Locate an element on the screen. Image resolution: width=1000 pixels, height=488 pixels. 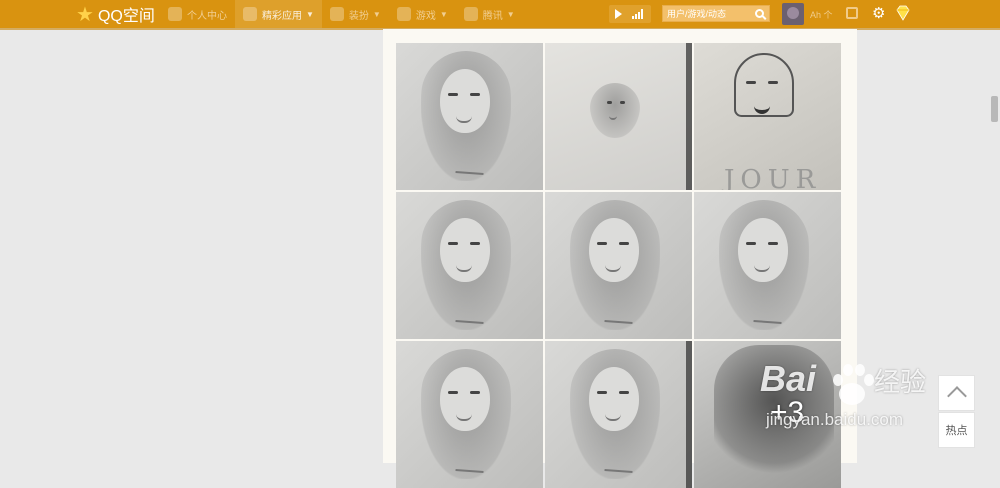
game-icon is located at coordinates (403, 14).